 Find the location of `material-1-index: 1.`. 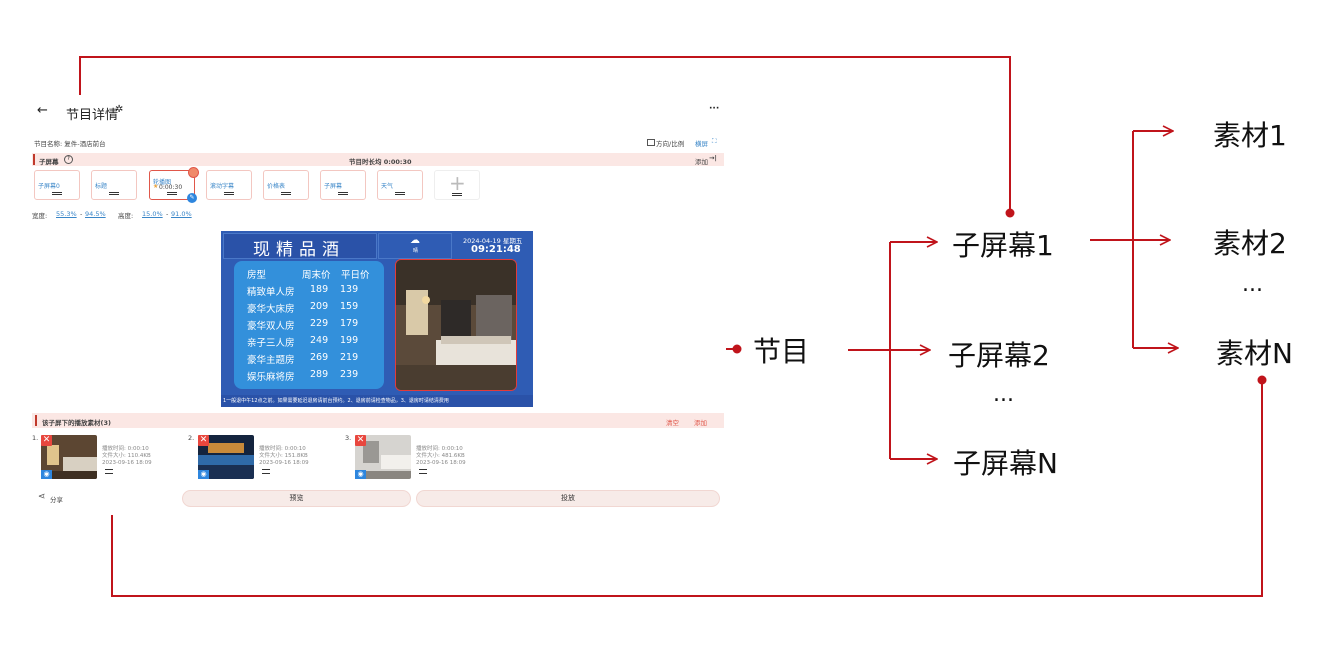

material-1-index: 1. is located at coordinates (35, 438).